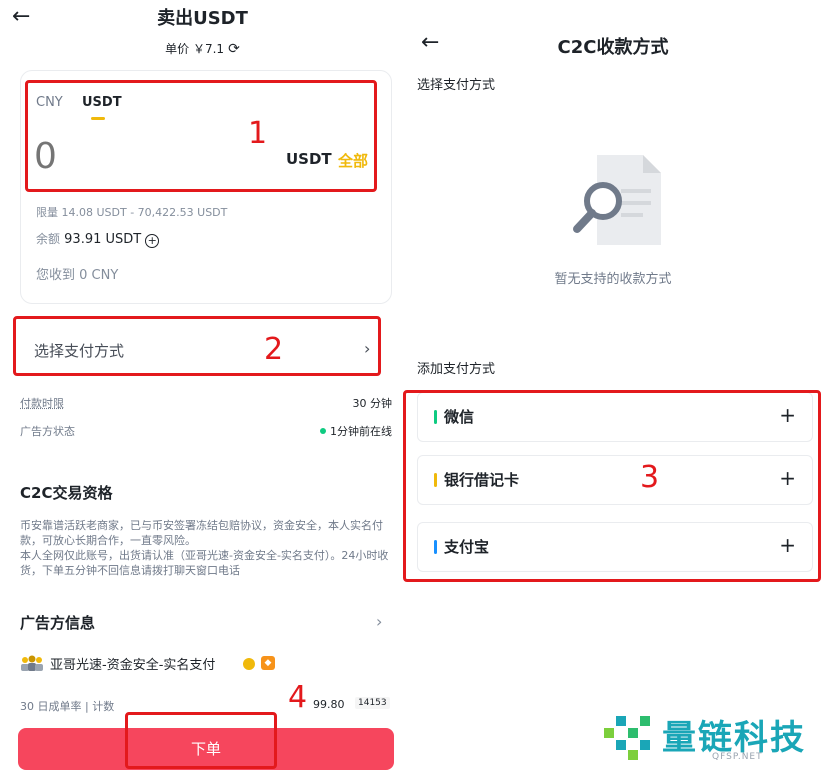 The width and height of the screenshot is (821, 771). I want to click on stats-label: 30 日成单率 | 计数, so click(67, 706).